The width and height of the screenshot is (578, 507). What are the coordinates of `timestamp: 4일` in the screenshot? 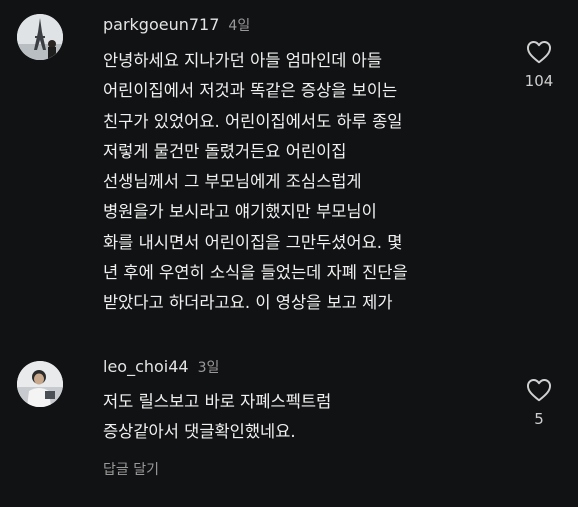 It's located at (239, 26).